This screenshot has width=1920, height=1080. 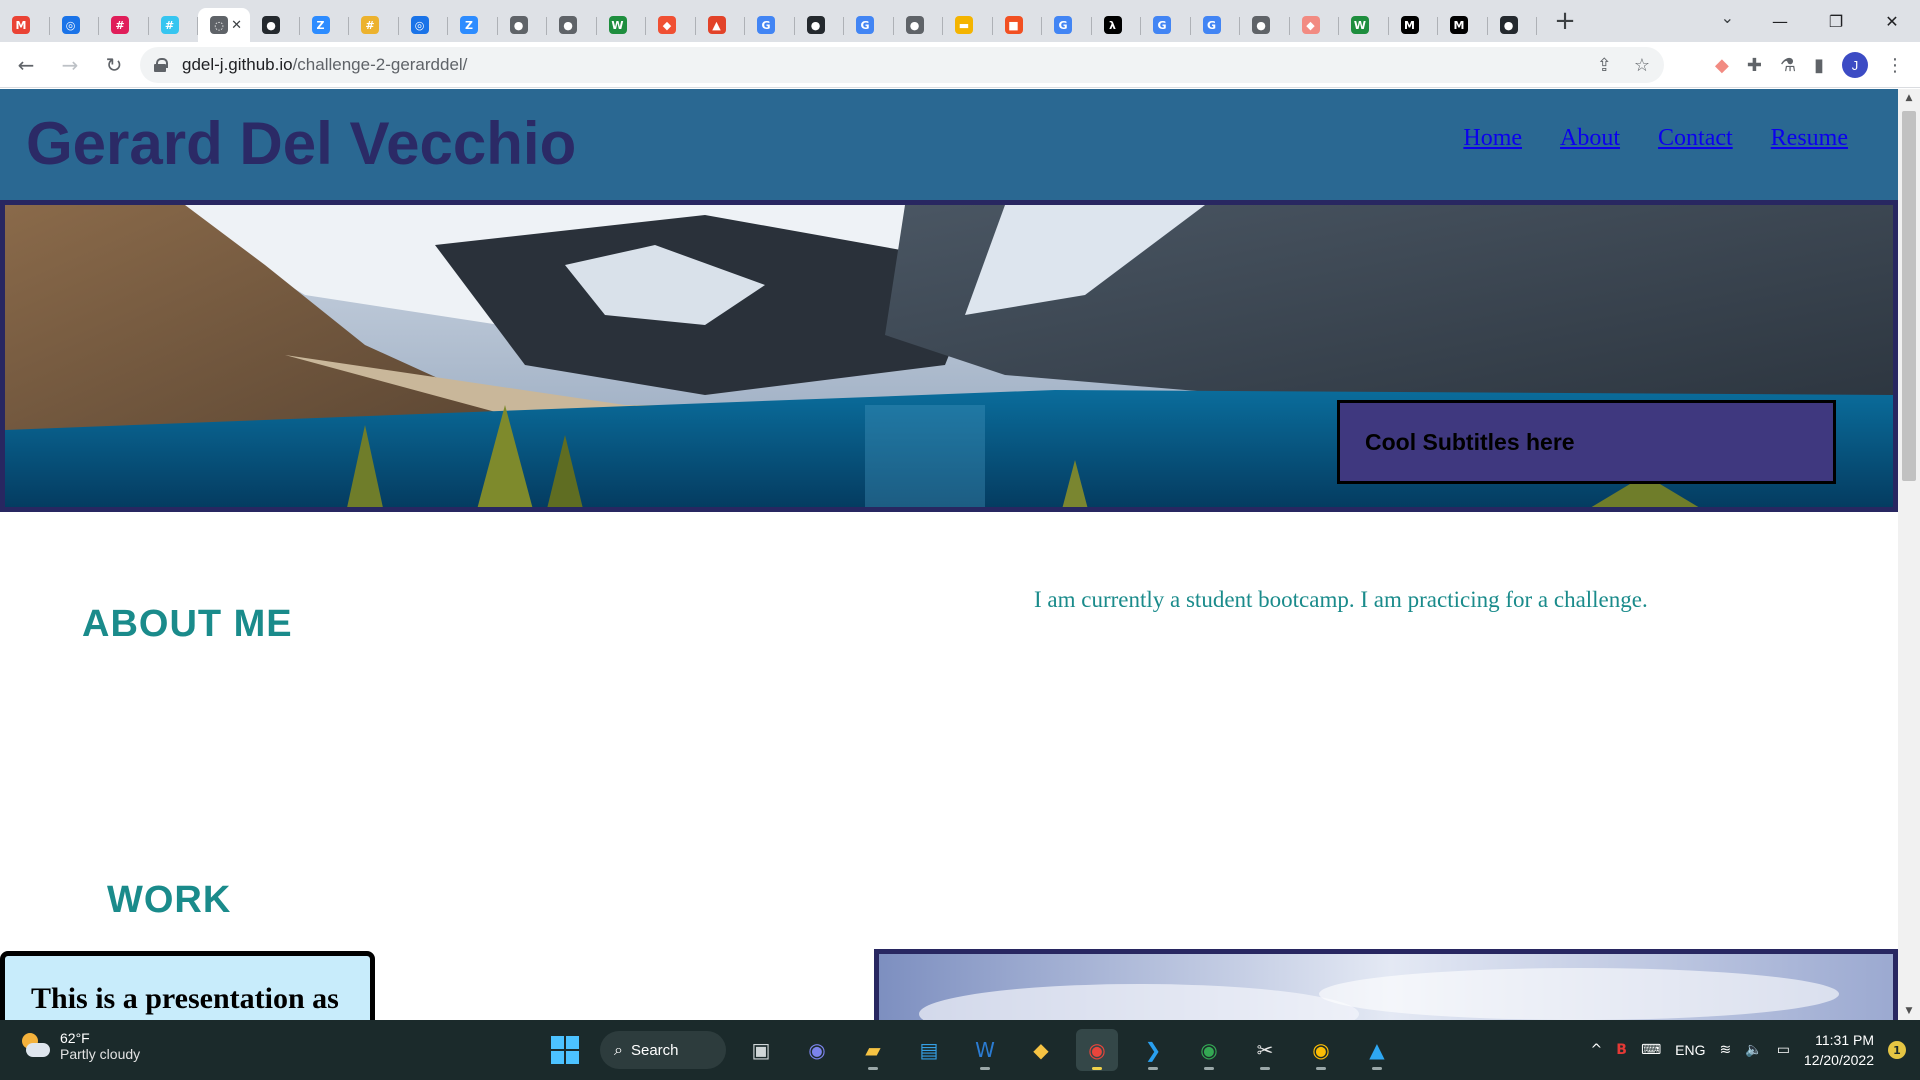 What do you see at coordinates (1492, 138) in the screenshot?
I see `nav-link-home: Home` at bounding box center [1492, 138].